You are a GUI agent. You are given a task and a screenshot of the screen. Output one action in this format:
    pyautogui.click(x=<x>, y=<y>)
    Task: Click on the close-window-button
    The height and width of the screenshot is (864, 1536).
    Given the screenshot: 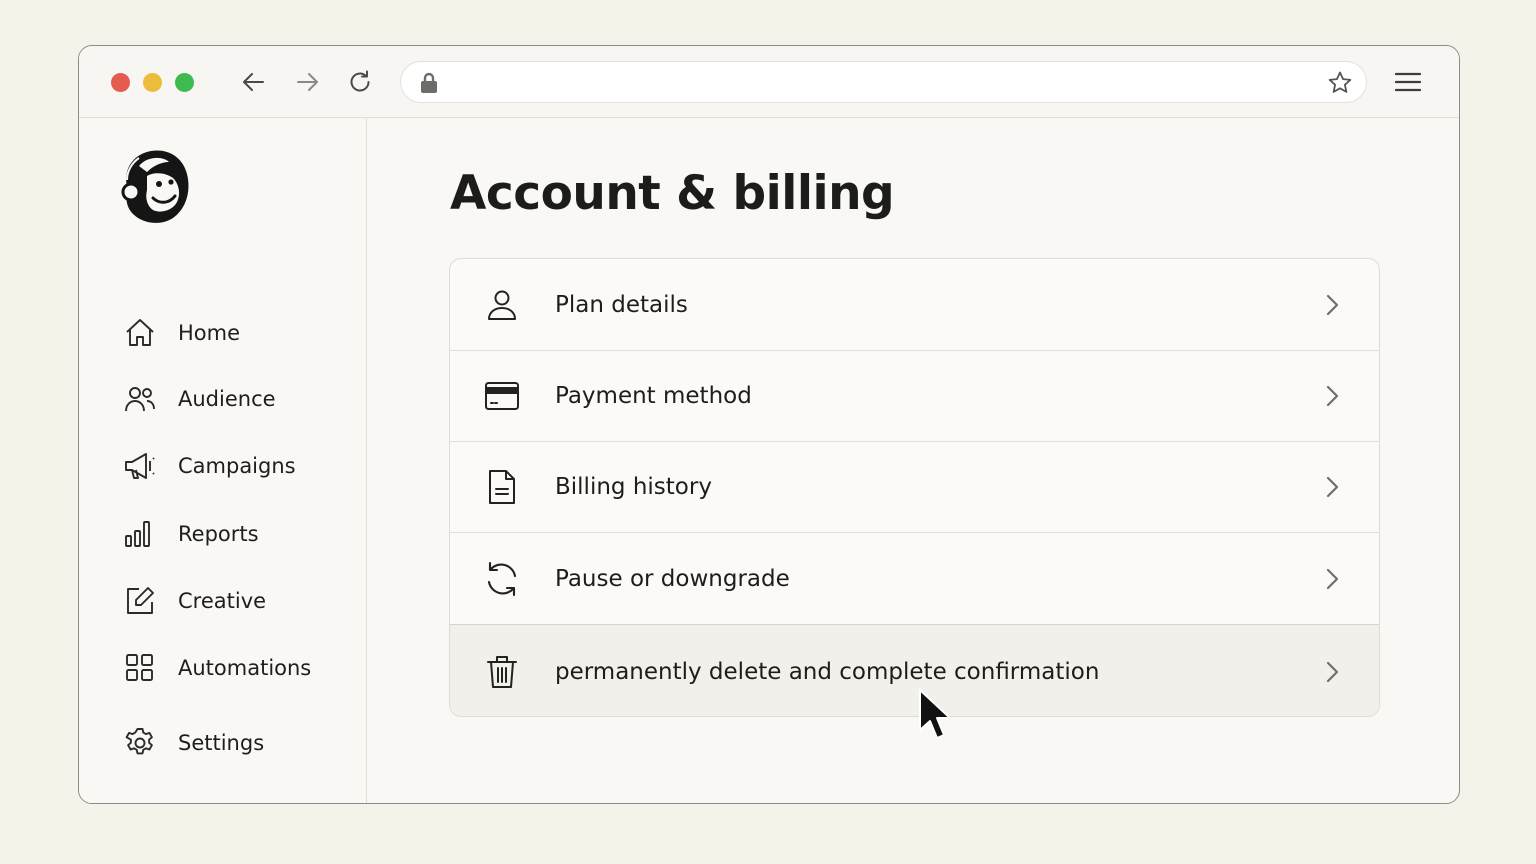 What is the action you would take?
    pyautogui.click(x=120, y=82)
    